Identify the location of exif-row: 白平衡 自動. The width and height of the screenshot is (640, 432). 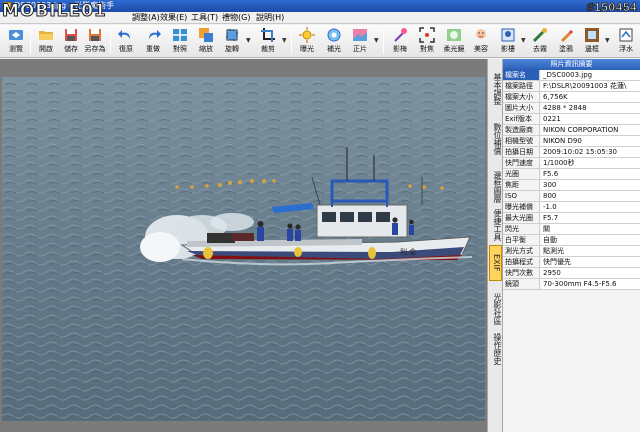
(571, 240).